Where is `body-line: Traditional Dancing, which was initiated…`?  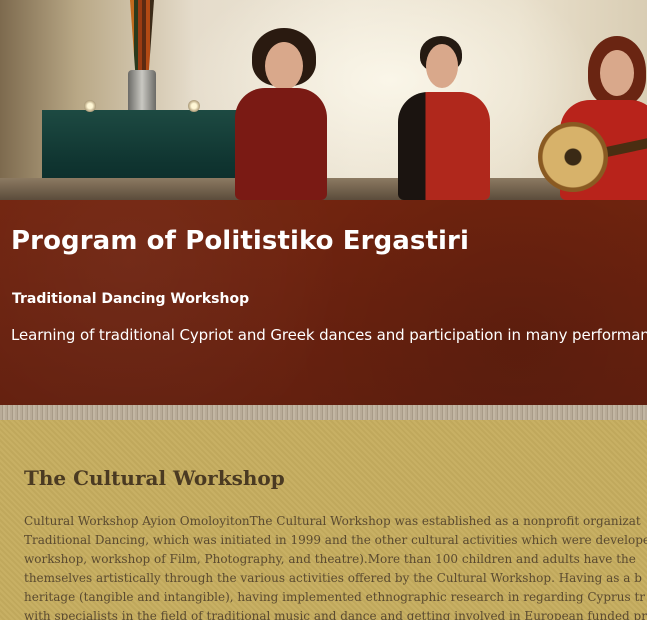 body-line: Traditional Dancing, which was initiated… is located at coordinates (335, 540).